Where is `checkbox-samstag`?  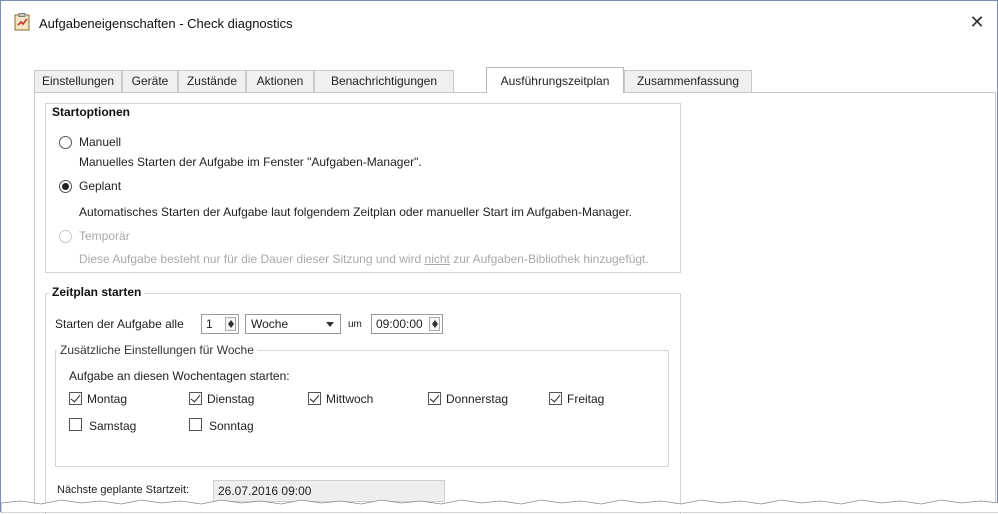 checkbox-samstag is located at coordinates (75, 424).